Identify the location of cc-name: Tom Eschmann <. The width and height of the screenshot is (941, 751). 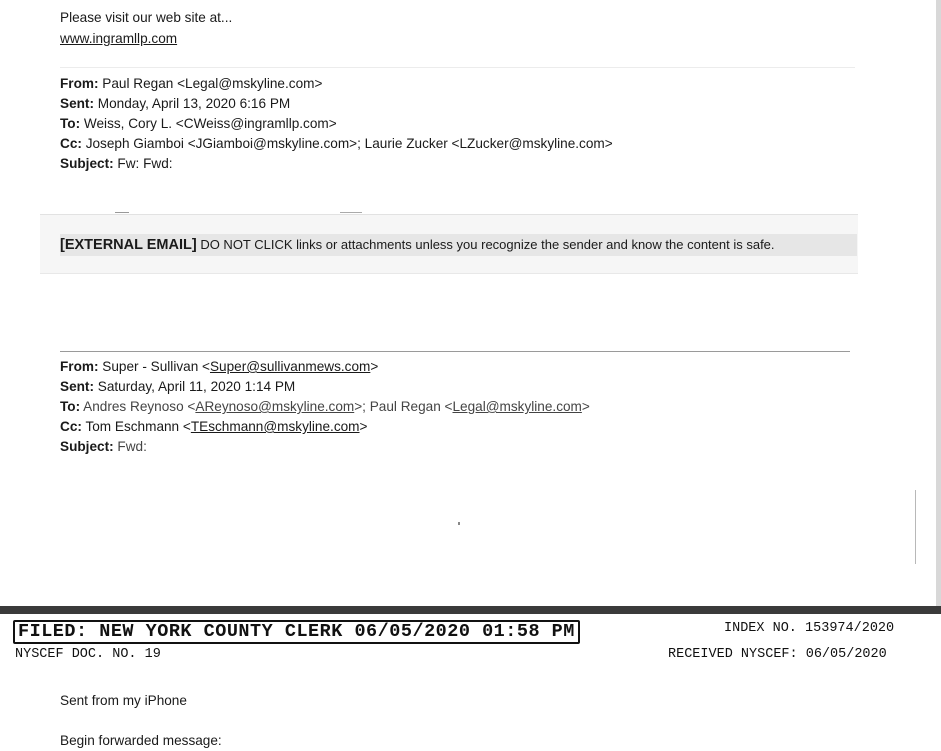
(138, 426).